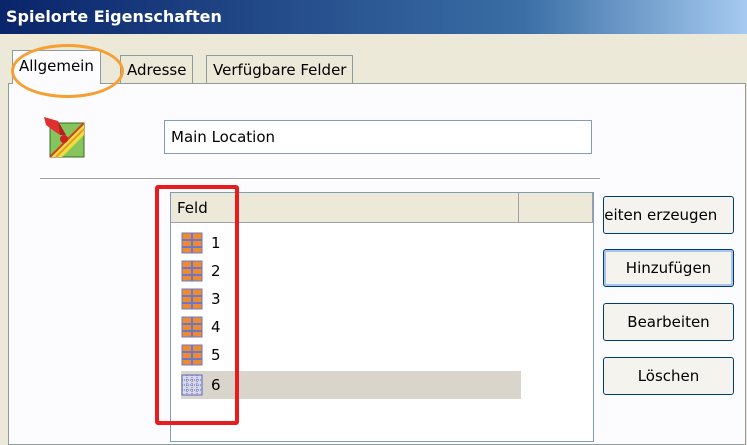 This screenshot has height=445, width=747. I want to click on field-label: 1, so click(216, 243).